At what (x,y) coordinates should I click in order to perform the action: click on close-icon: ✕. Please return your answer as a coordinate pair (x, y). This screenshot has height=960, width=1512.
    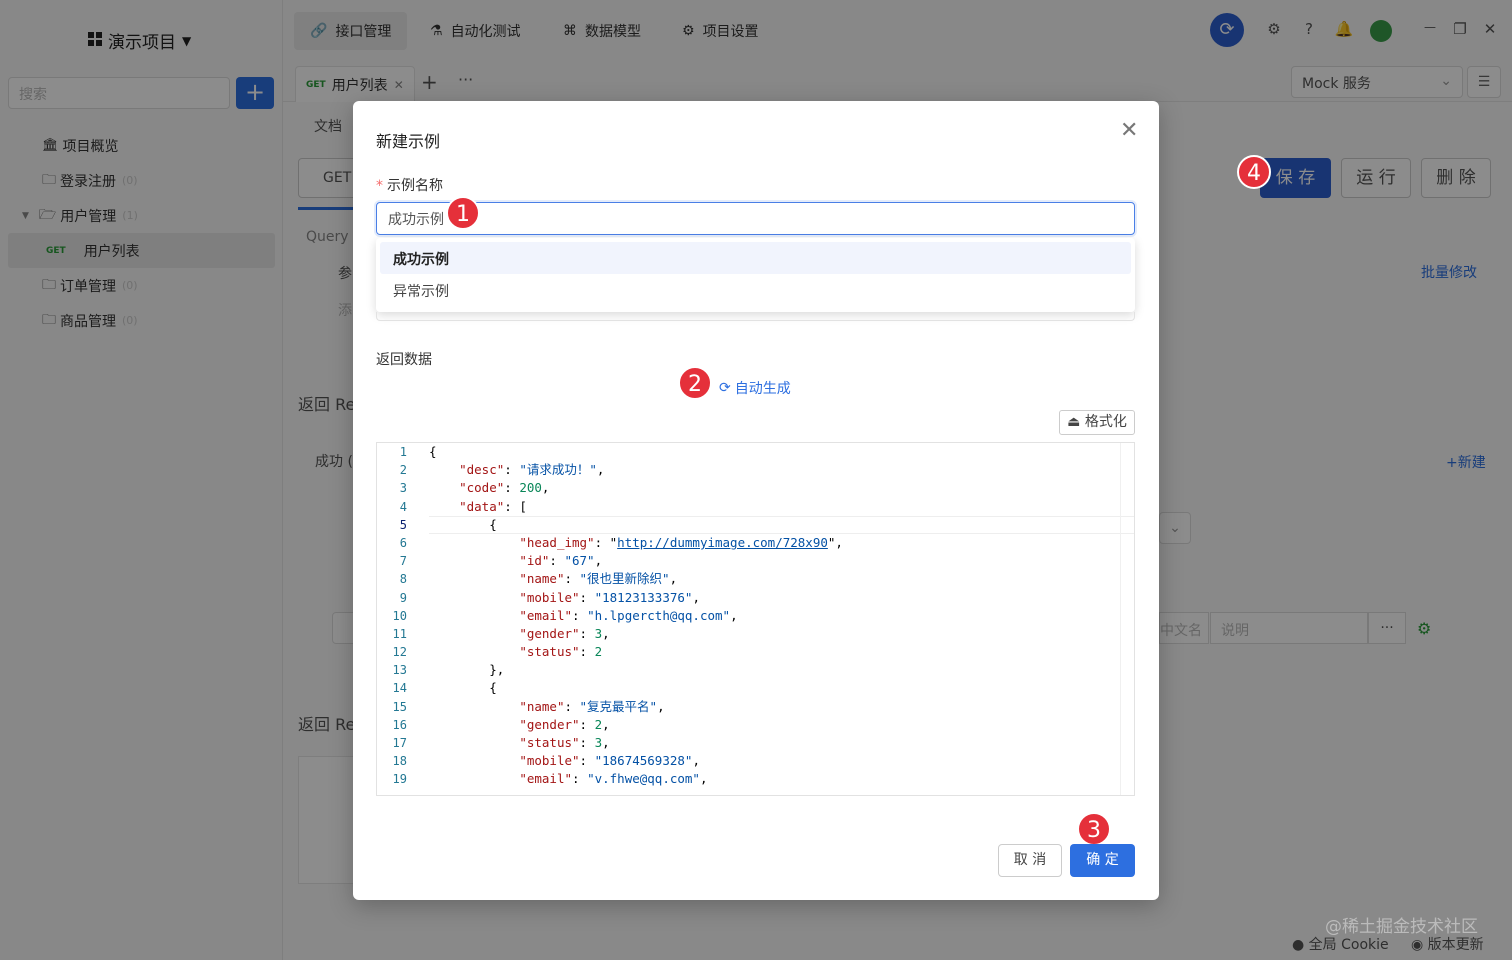
    Looking at the image, I should click on (1129, 130).